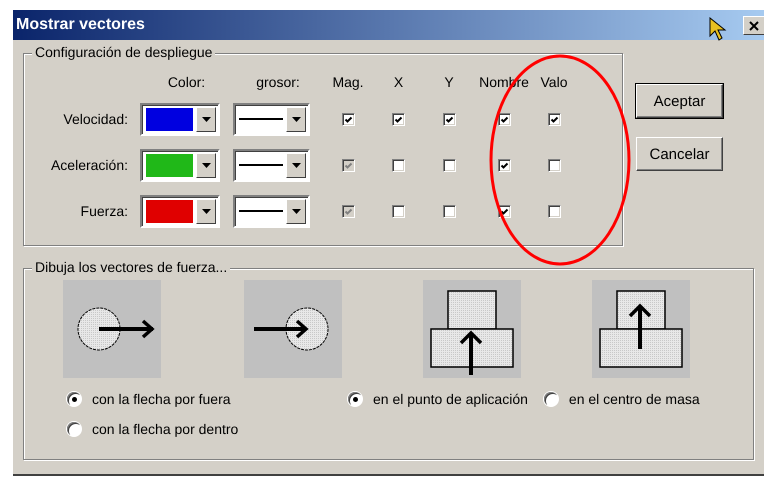 The height and width of the screenshot is (483, 764). What do you see at coordinates (348, 82) in the screenshot?
I see `column-header: Mag.` at bounding box center [348, 82].